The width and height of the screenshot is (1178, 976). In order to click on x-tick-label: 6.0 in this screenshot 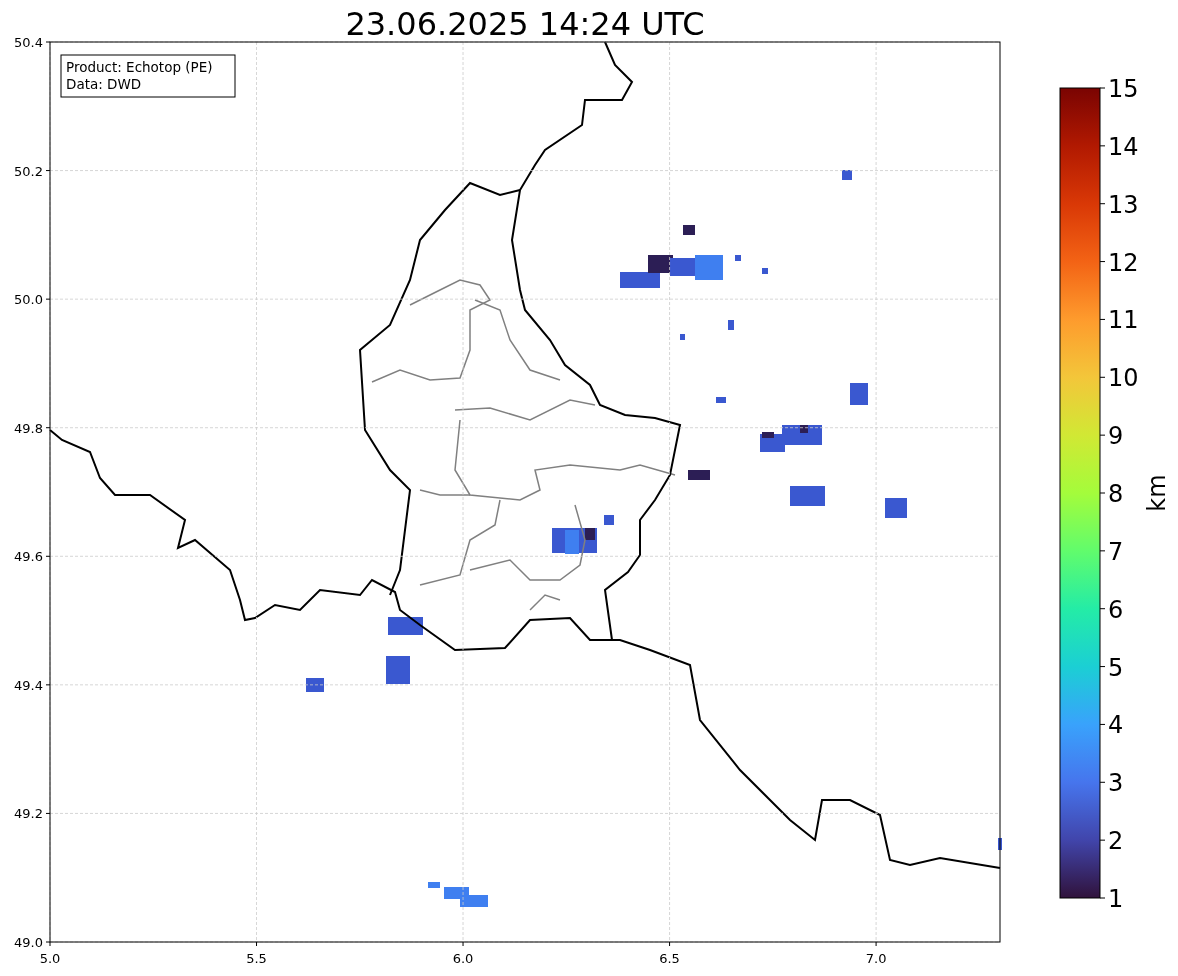, I will do `click(463, 958)`.